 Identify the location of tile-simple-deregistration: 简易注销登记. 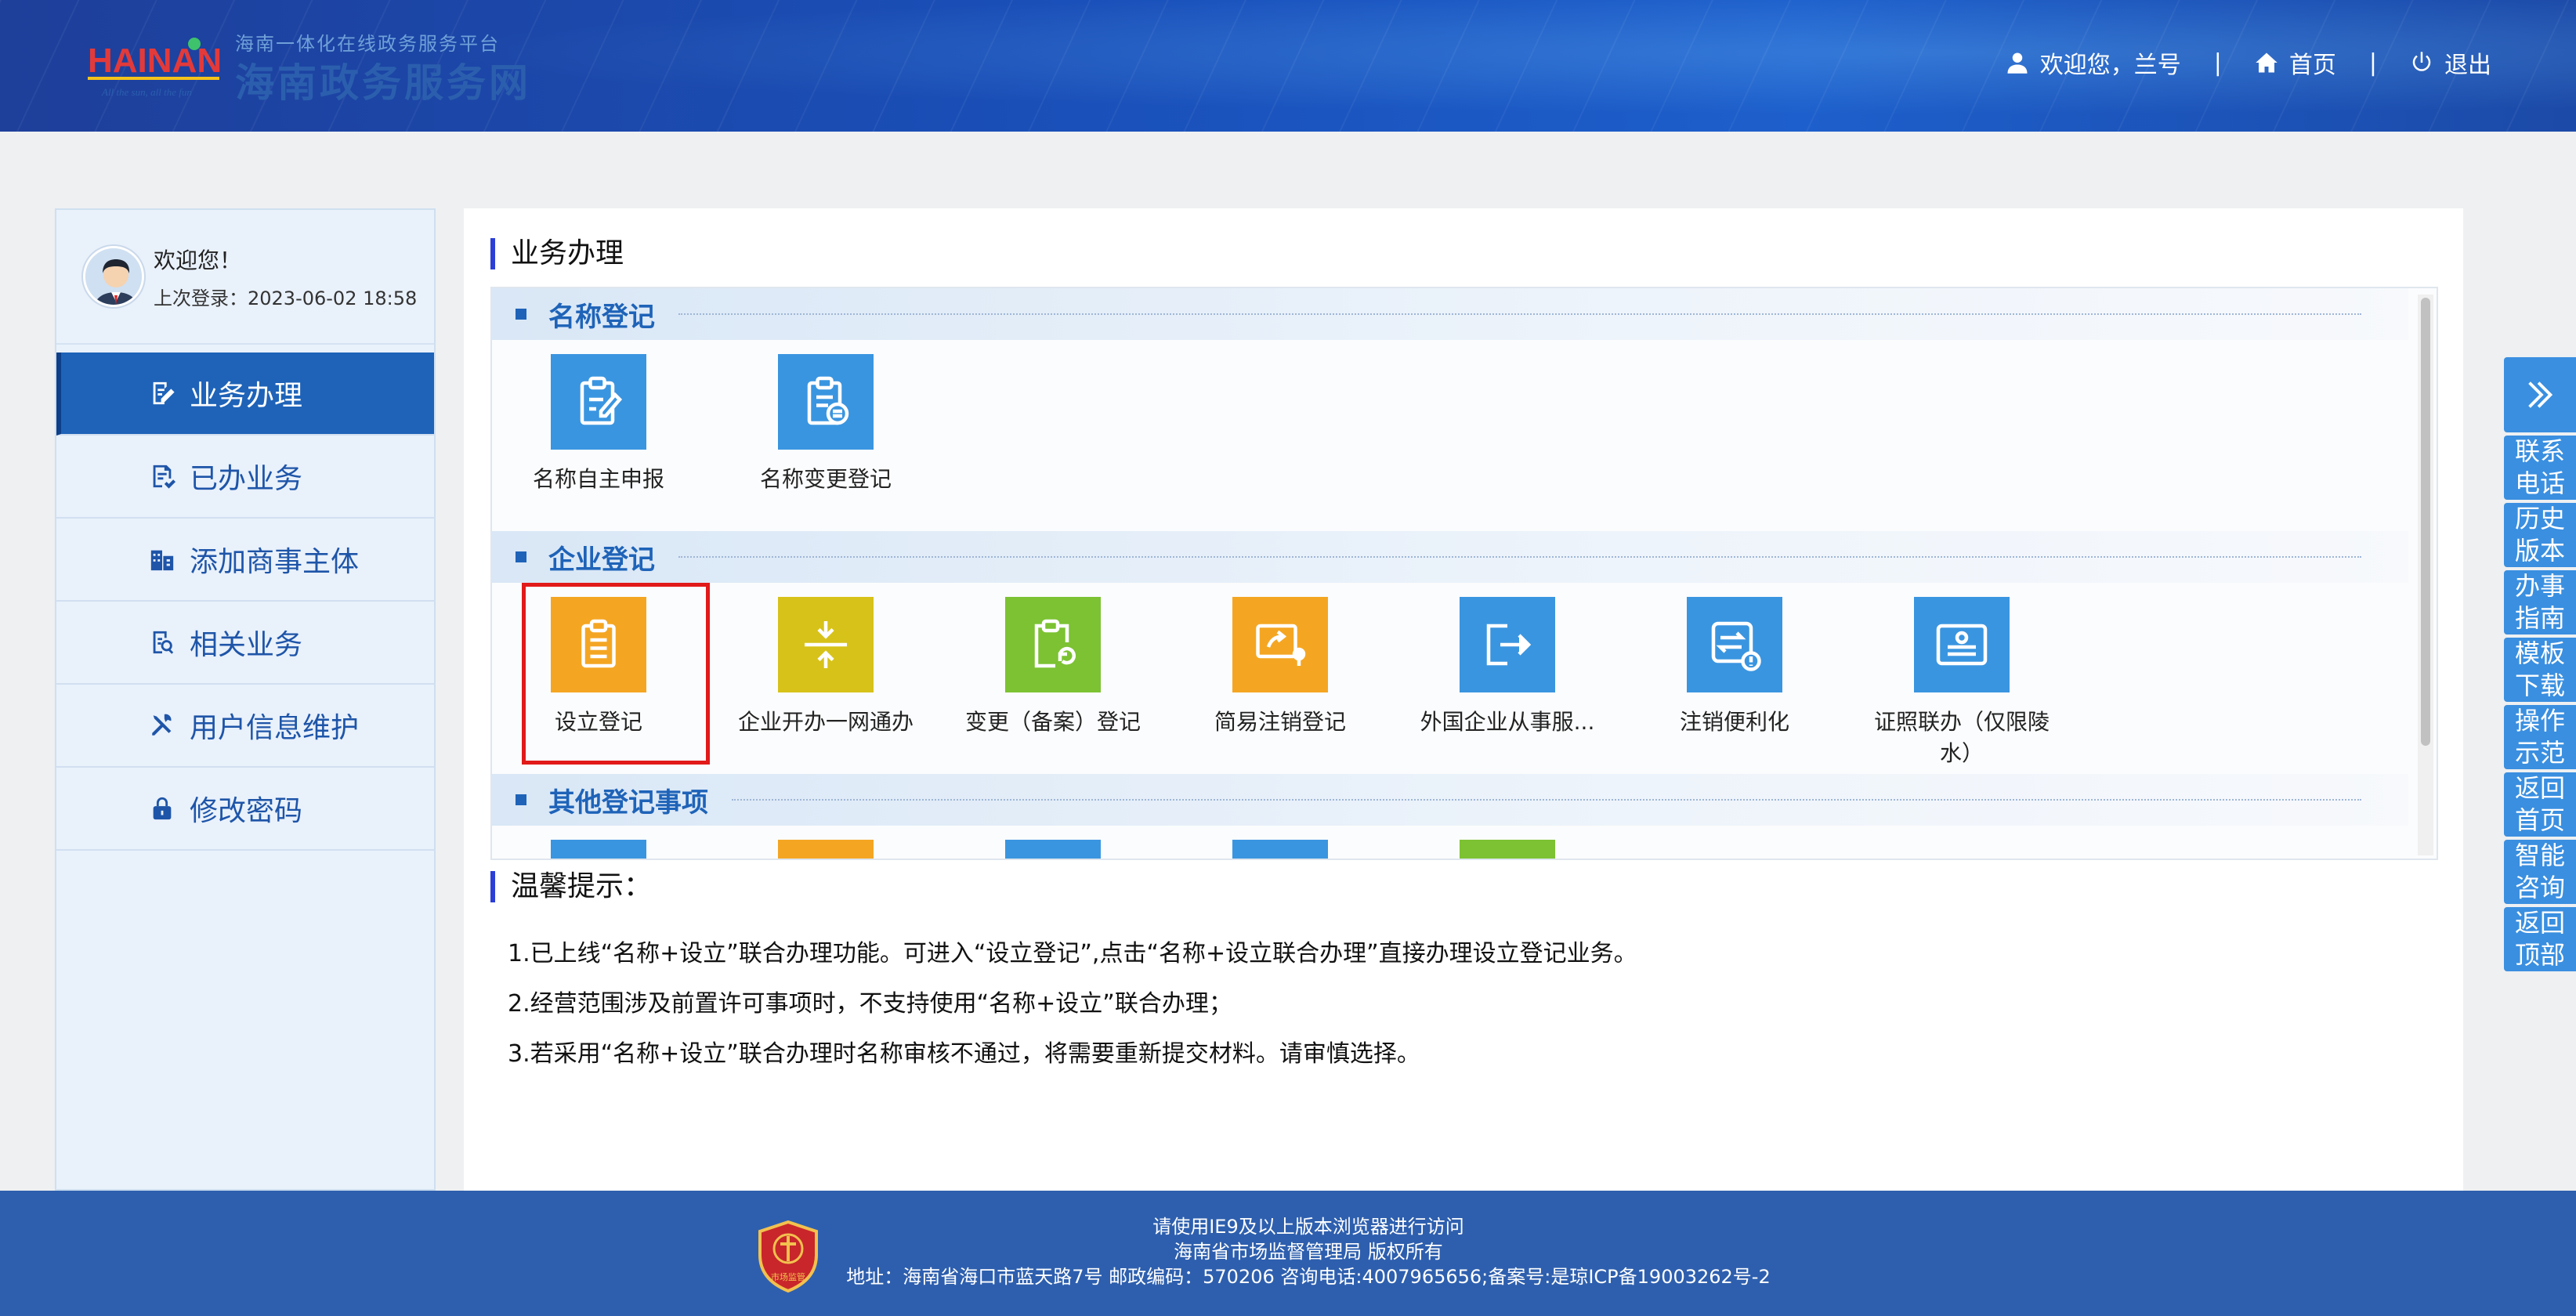
(1280, 667).